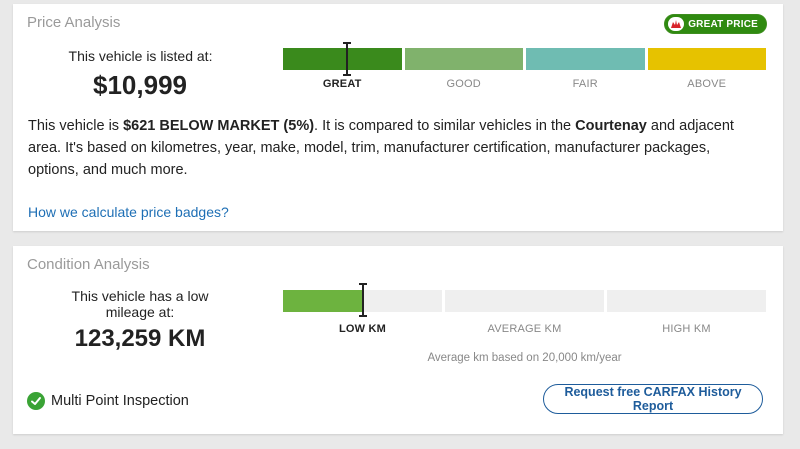 This screenshot has height=449, width=800. I want to click on carfax-maple-leaf-icon, so click(676, 24).